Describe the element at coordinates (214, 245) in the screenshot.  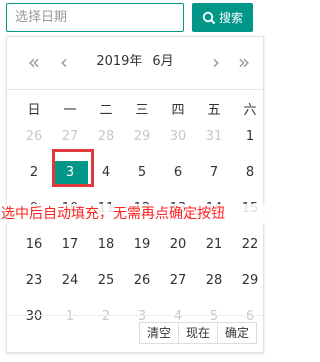
I see `calendar-day: 21` at that location.